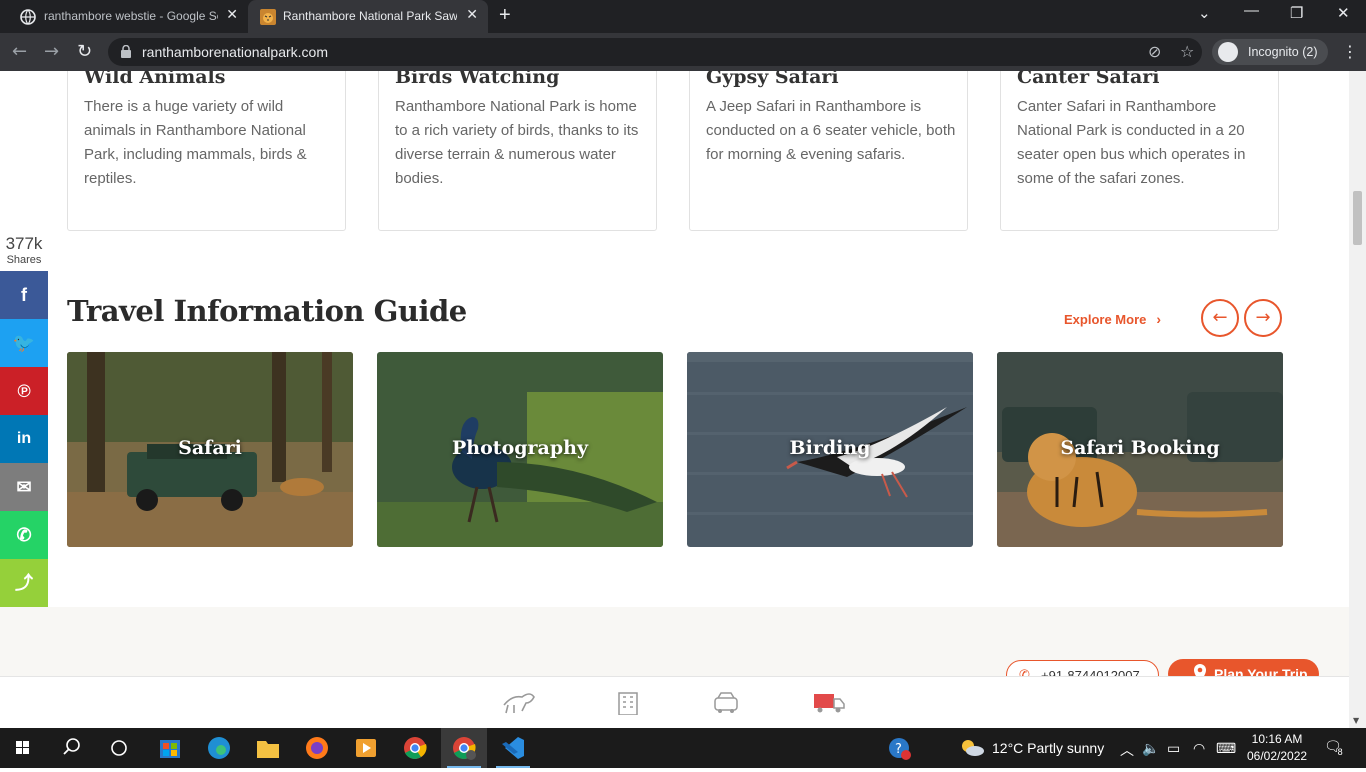 The width and height of the screenshot is (1366, 772). I want to click on chrome-incognito-icon, so click(464, 748).